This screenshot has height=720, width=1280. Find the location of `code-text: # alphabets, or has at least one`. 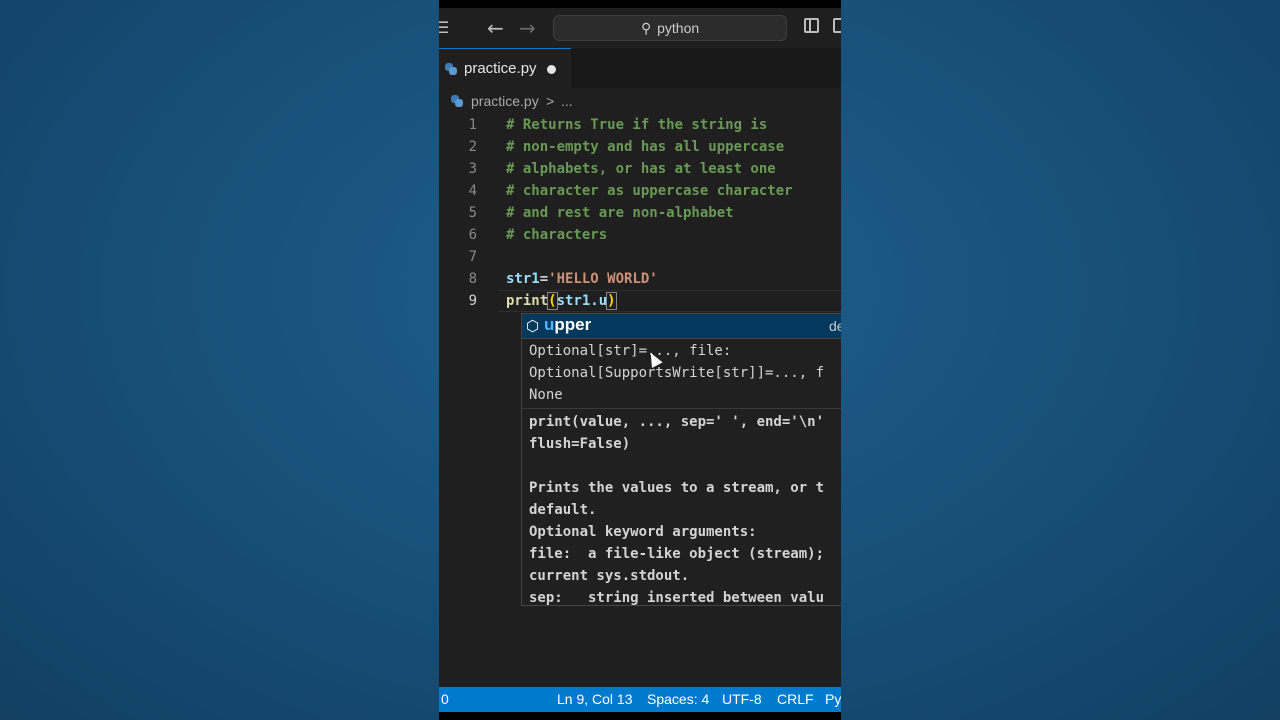

code-text: # alphabets, or has at least one is located at coordinates (641, 169).